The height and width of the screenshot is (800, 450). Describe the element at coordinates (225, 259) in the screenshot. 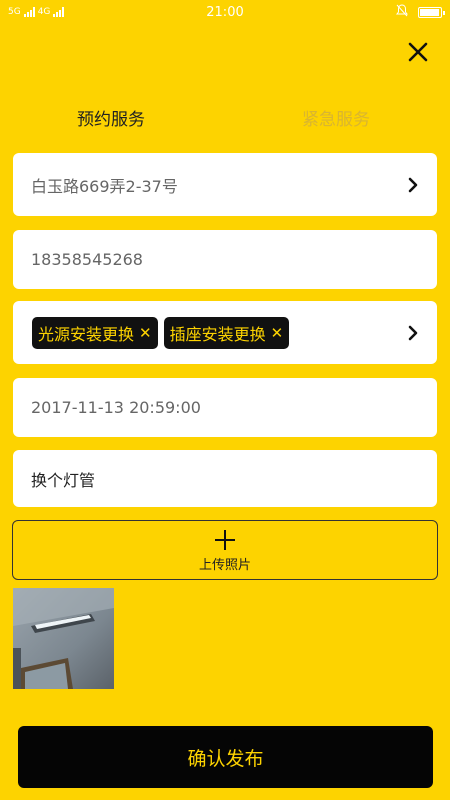

I see `phone-field: 18358545268` at that location.